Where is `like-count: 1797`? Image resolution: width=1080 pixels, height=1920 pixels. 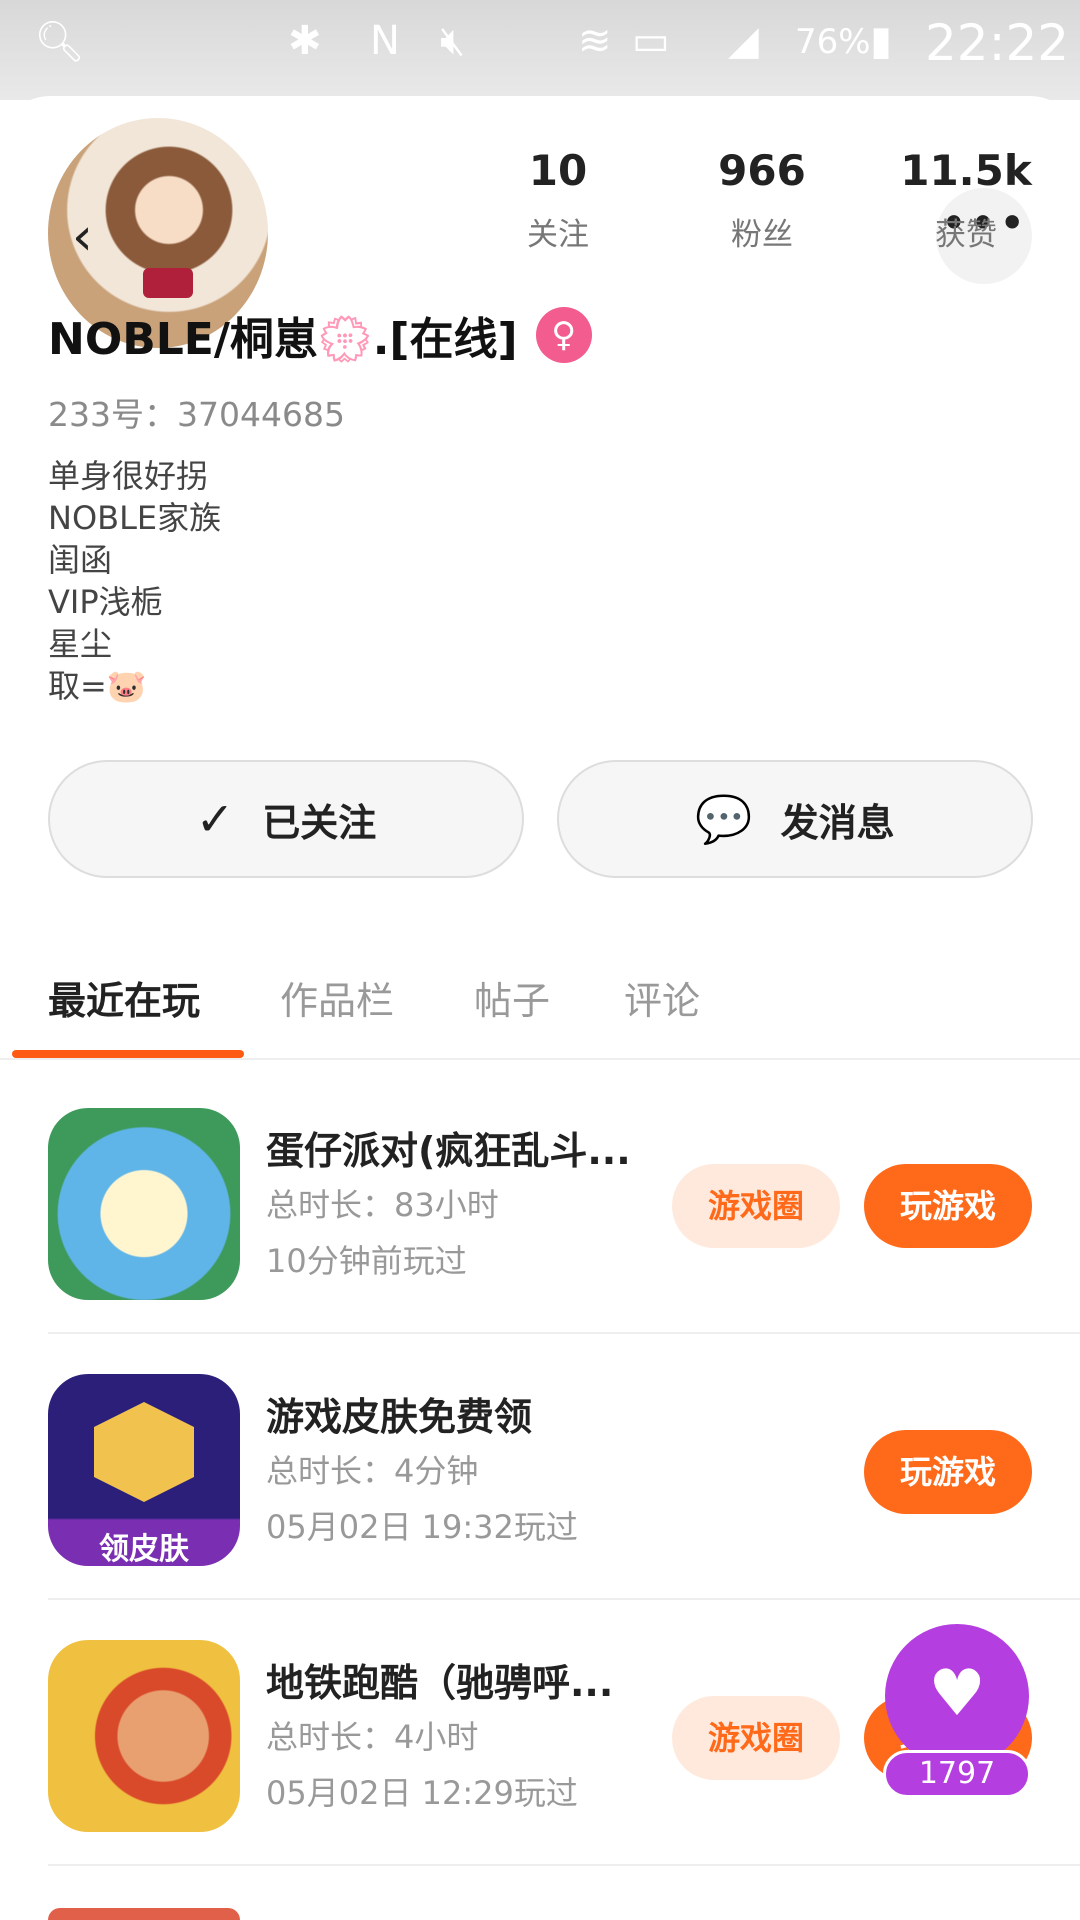
like-count: 1797 is located at coordinates (957, 1774).